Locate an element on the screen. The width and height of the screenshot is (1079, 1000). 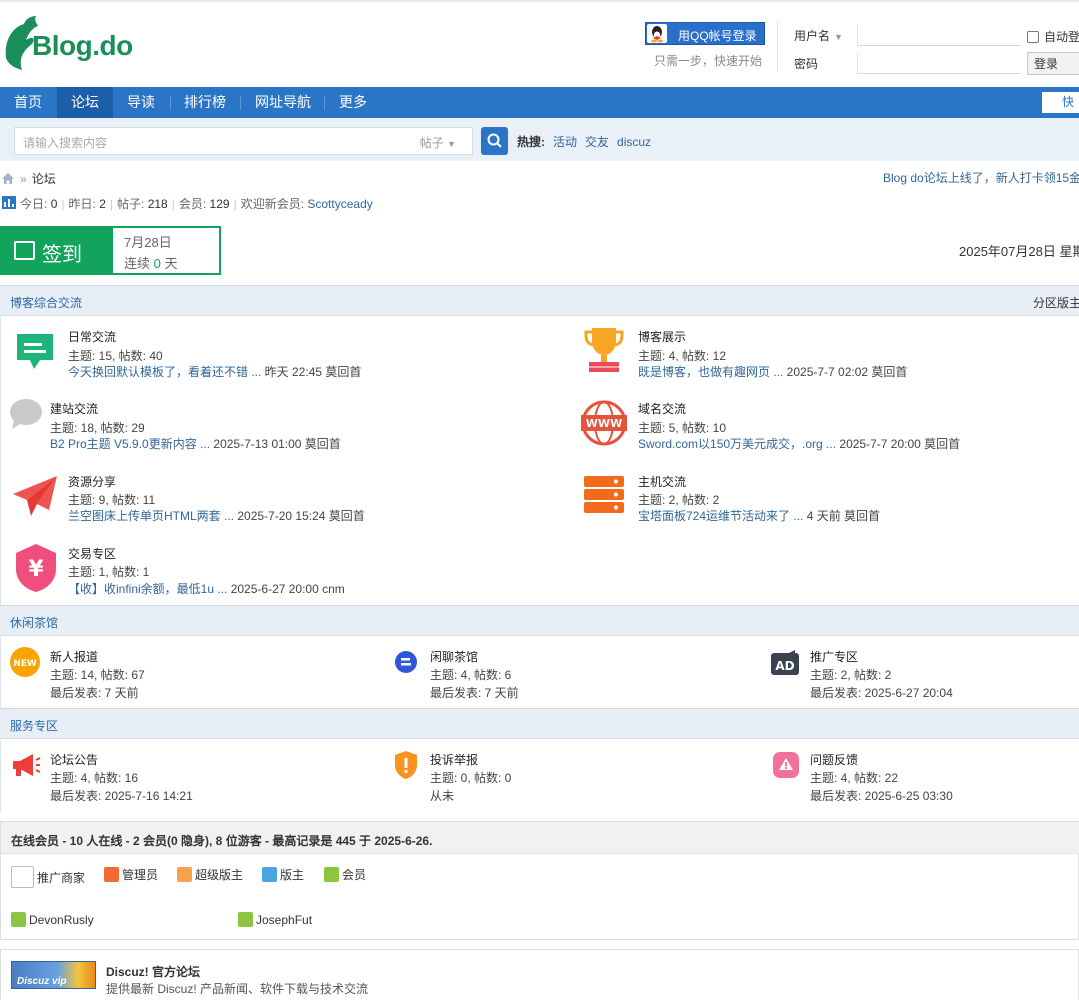
search-button is located at coordinates (494, 141).